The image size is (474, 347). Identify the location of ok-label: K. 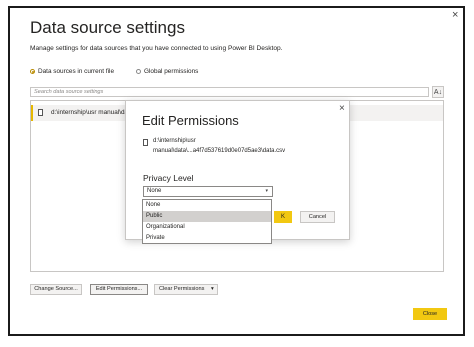
(282, 217).